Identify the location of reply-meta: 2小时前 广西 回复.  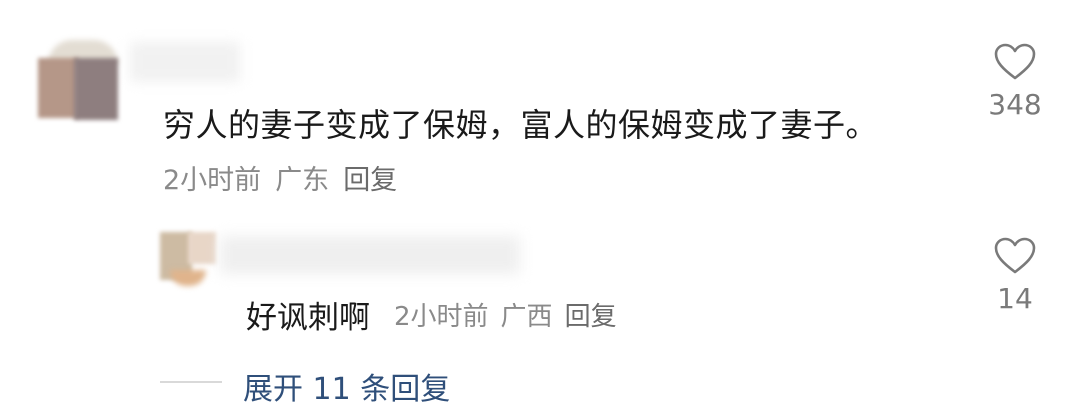
(511, 314).